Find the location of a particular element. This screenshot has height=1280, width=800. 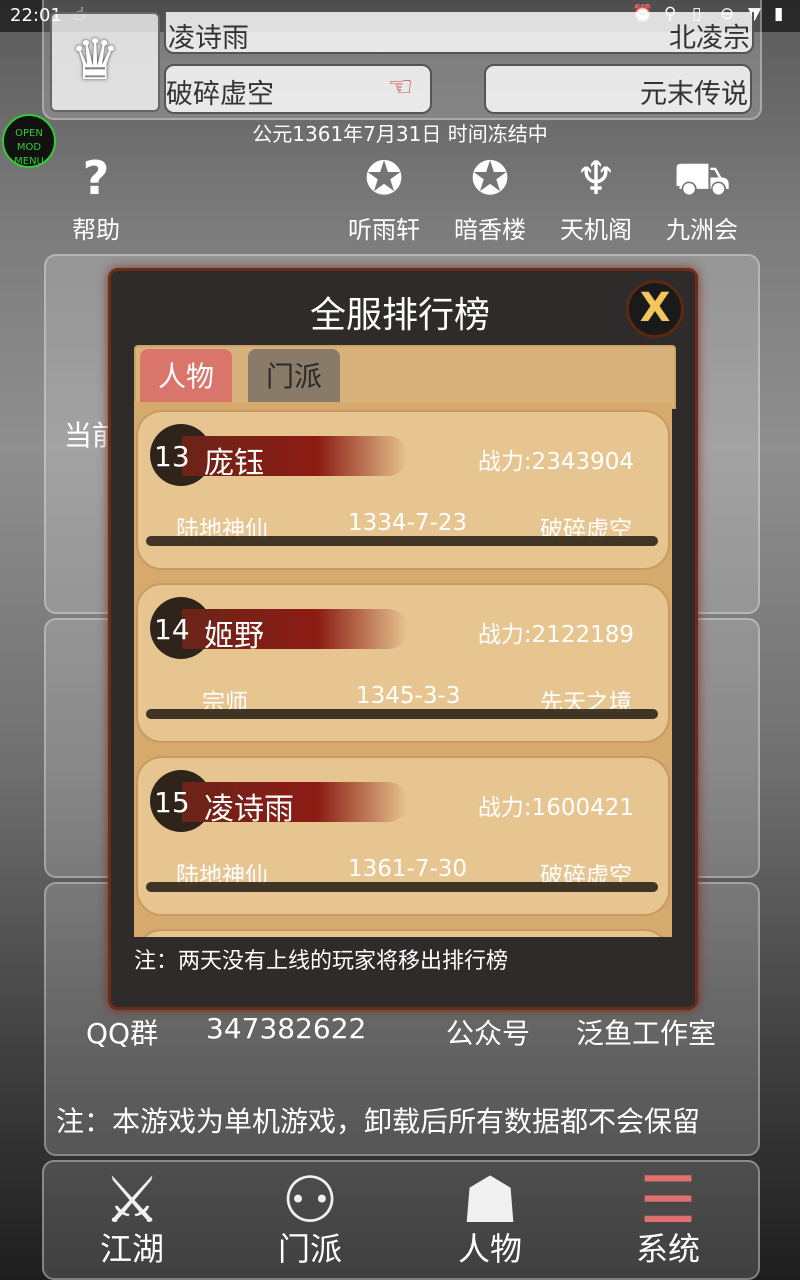

player-realm: 破碎虚空 is located at coordinates (220, 94).